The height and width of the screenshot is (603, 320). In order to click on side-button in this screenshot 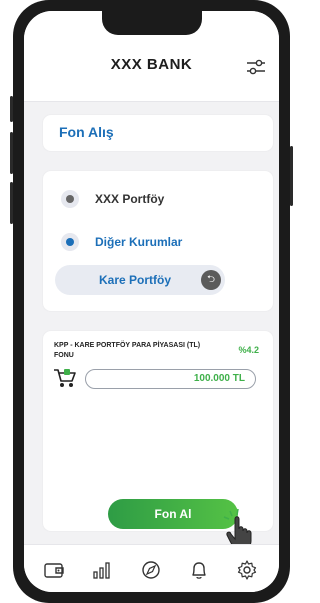, I will do `click(11, 109)`.